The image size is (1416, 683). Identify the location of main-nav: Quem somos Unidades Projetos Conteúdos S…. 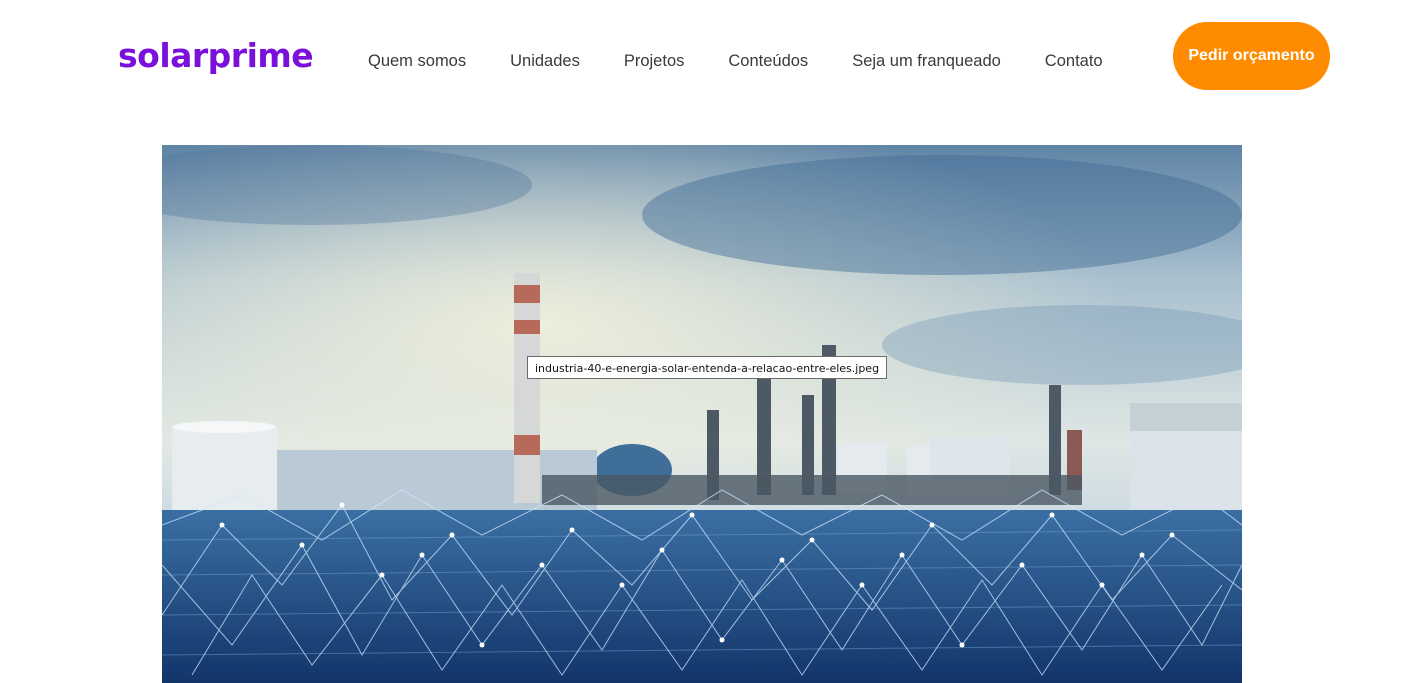
(735, 61).